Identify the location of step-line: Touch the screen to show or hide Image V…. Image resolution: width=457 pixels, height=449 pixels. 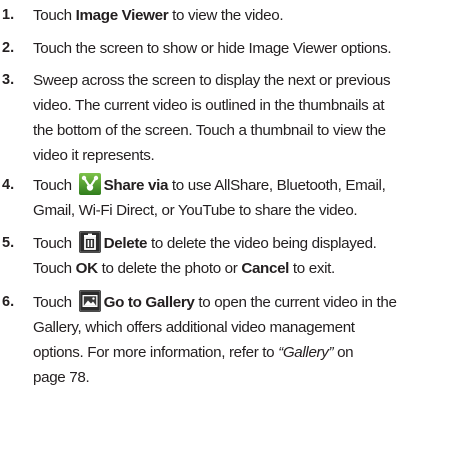
(212, 48).